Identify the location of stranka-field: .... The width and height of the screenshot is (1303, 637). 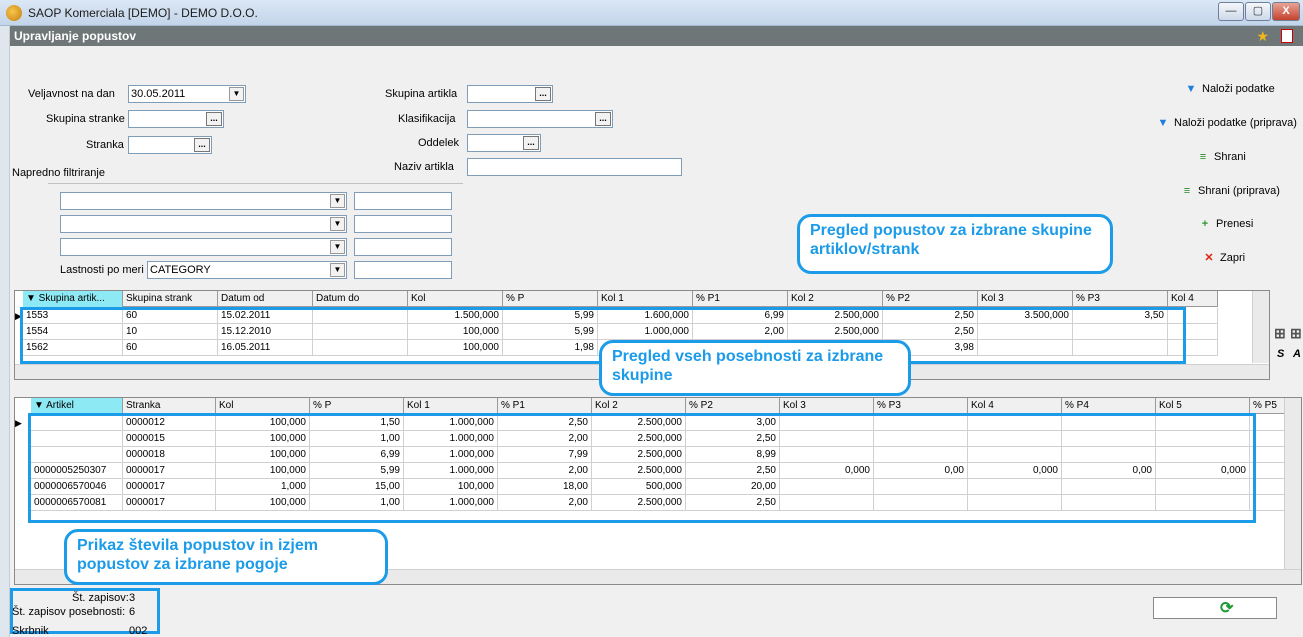
(170, 145).